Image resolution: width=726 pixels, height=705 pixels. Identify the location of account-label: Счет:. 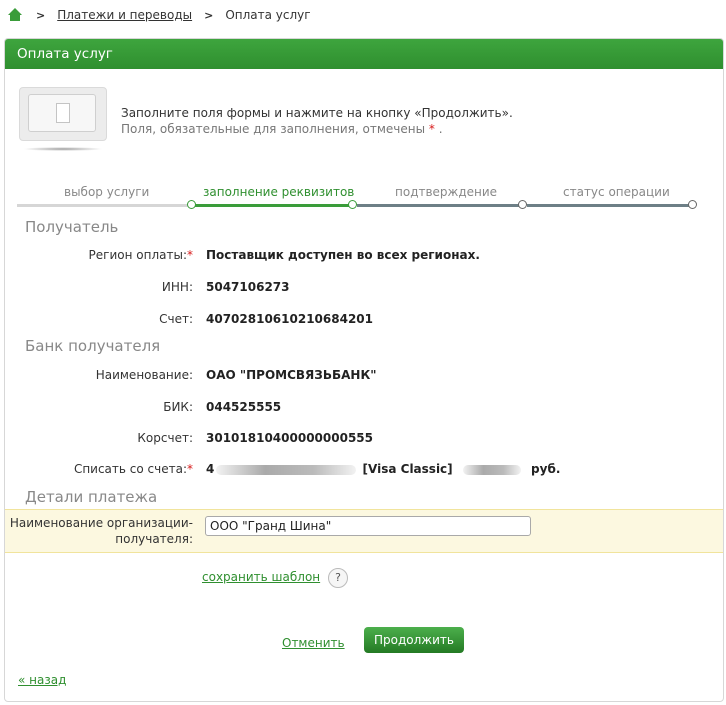
(176, 319).